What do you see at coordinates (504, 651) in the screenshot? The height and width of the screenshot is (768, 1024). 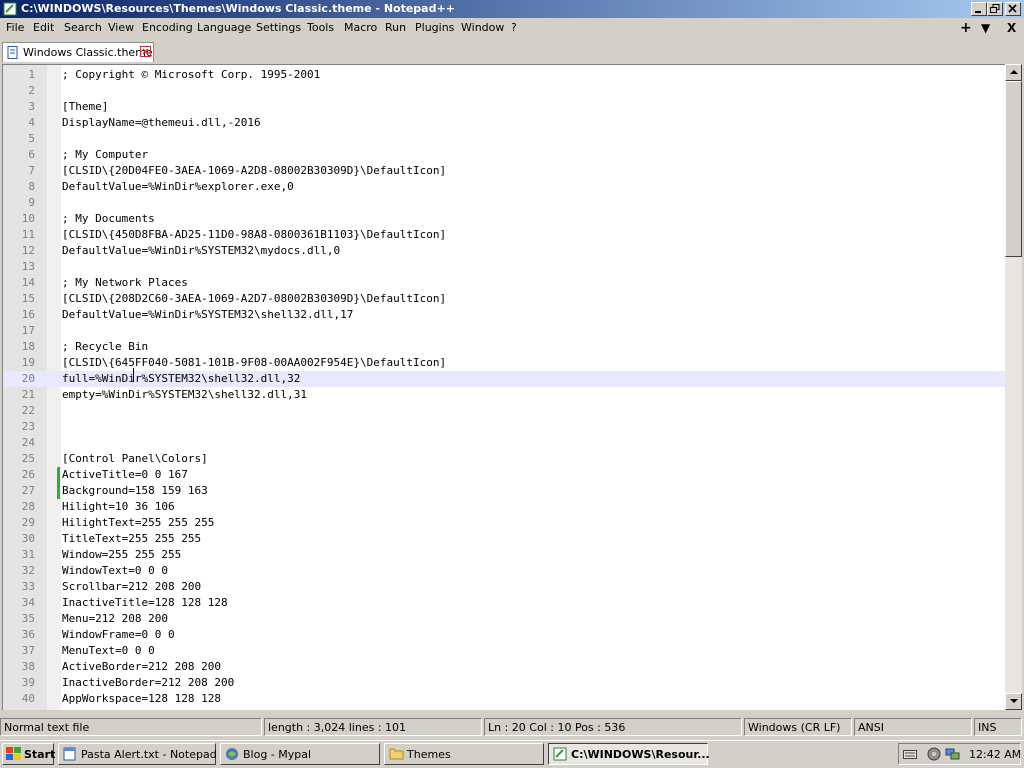 I see `editor-line: 37 MenuText=0 0 0` at bounding box center [504, 651].